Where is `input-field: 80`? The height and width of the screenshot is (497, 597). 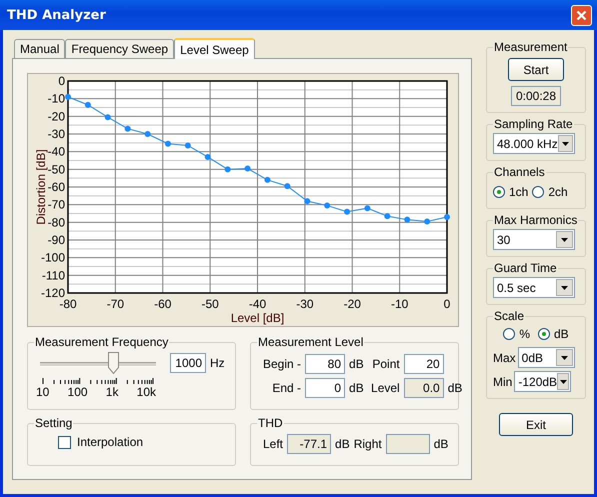
input-field: 80 is located at coordinates (325, 364).